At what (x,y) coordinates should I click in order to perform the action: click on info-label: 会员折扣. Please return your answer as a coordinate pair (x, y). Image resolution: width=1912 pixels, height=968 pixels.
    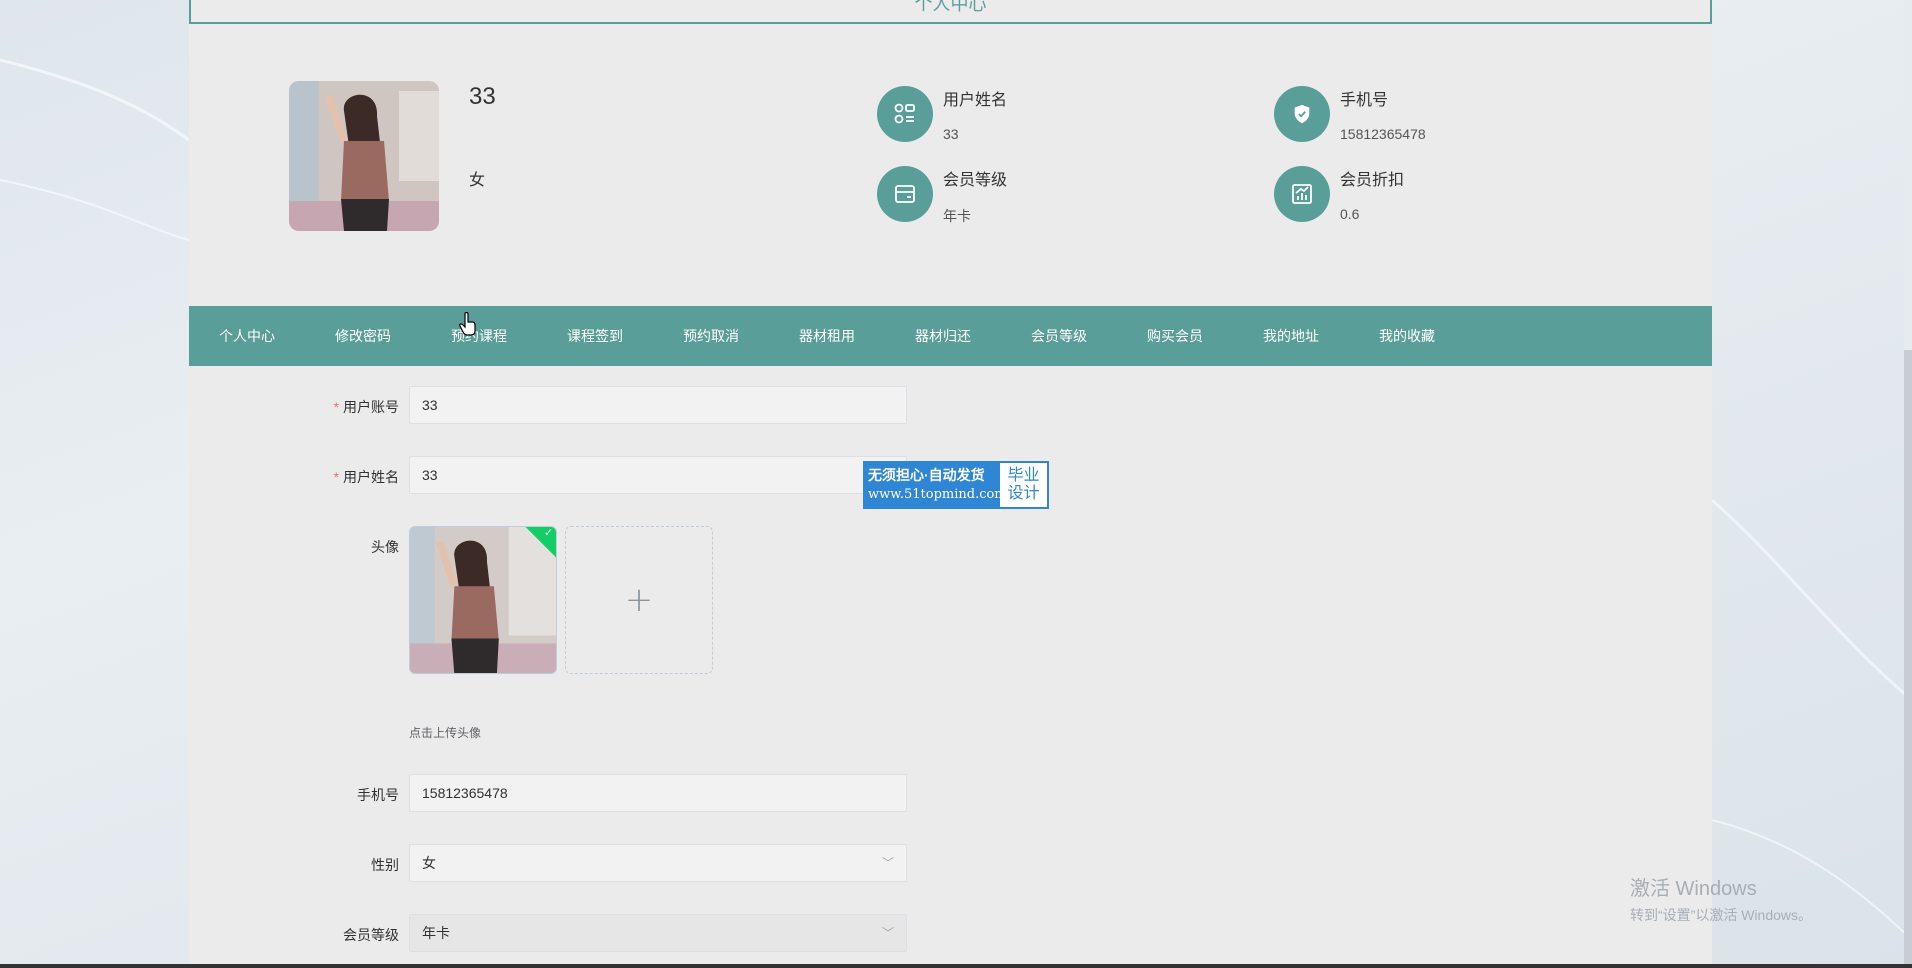
    Looking at the image, I should click on (1372, 180).